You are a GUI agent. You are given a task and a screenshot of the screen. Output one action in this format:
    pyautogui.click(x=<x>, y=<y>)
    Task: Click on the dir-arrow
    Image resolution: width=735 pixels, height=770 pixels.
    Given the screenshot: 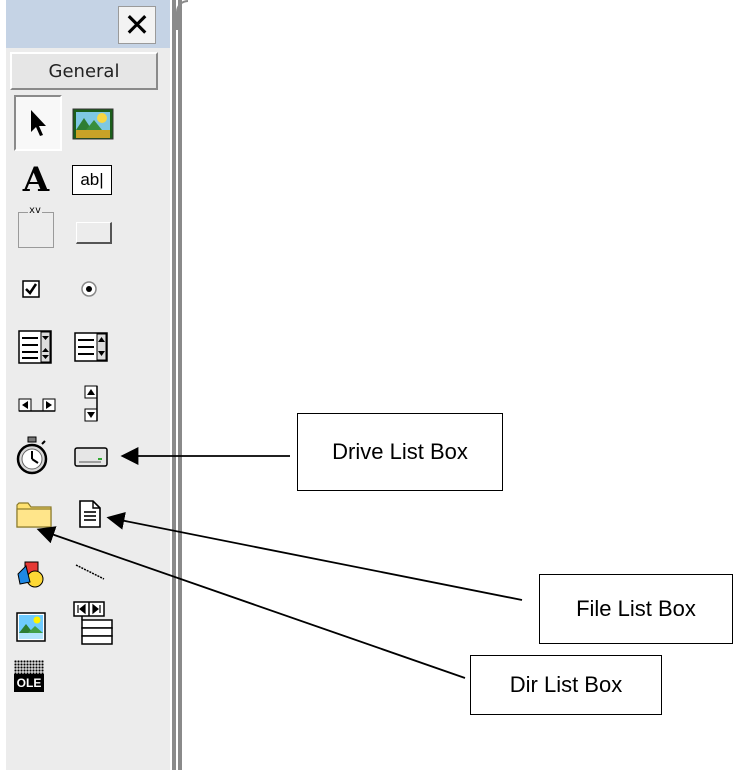 What is the action you would take?
    pyautogui.click(x=251, y=602)
    